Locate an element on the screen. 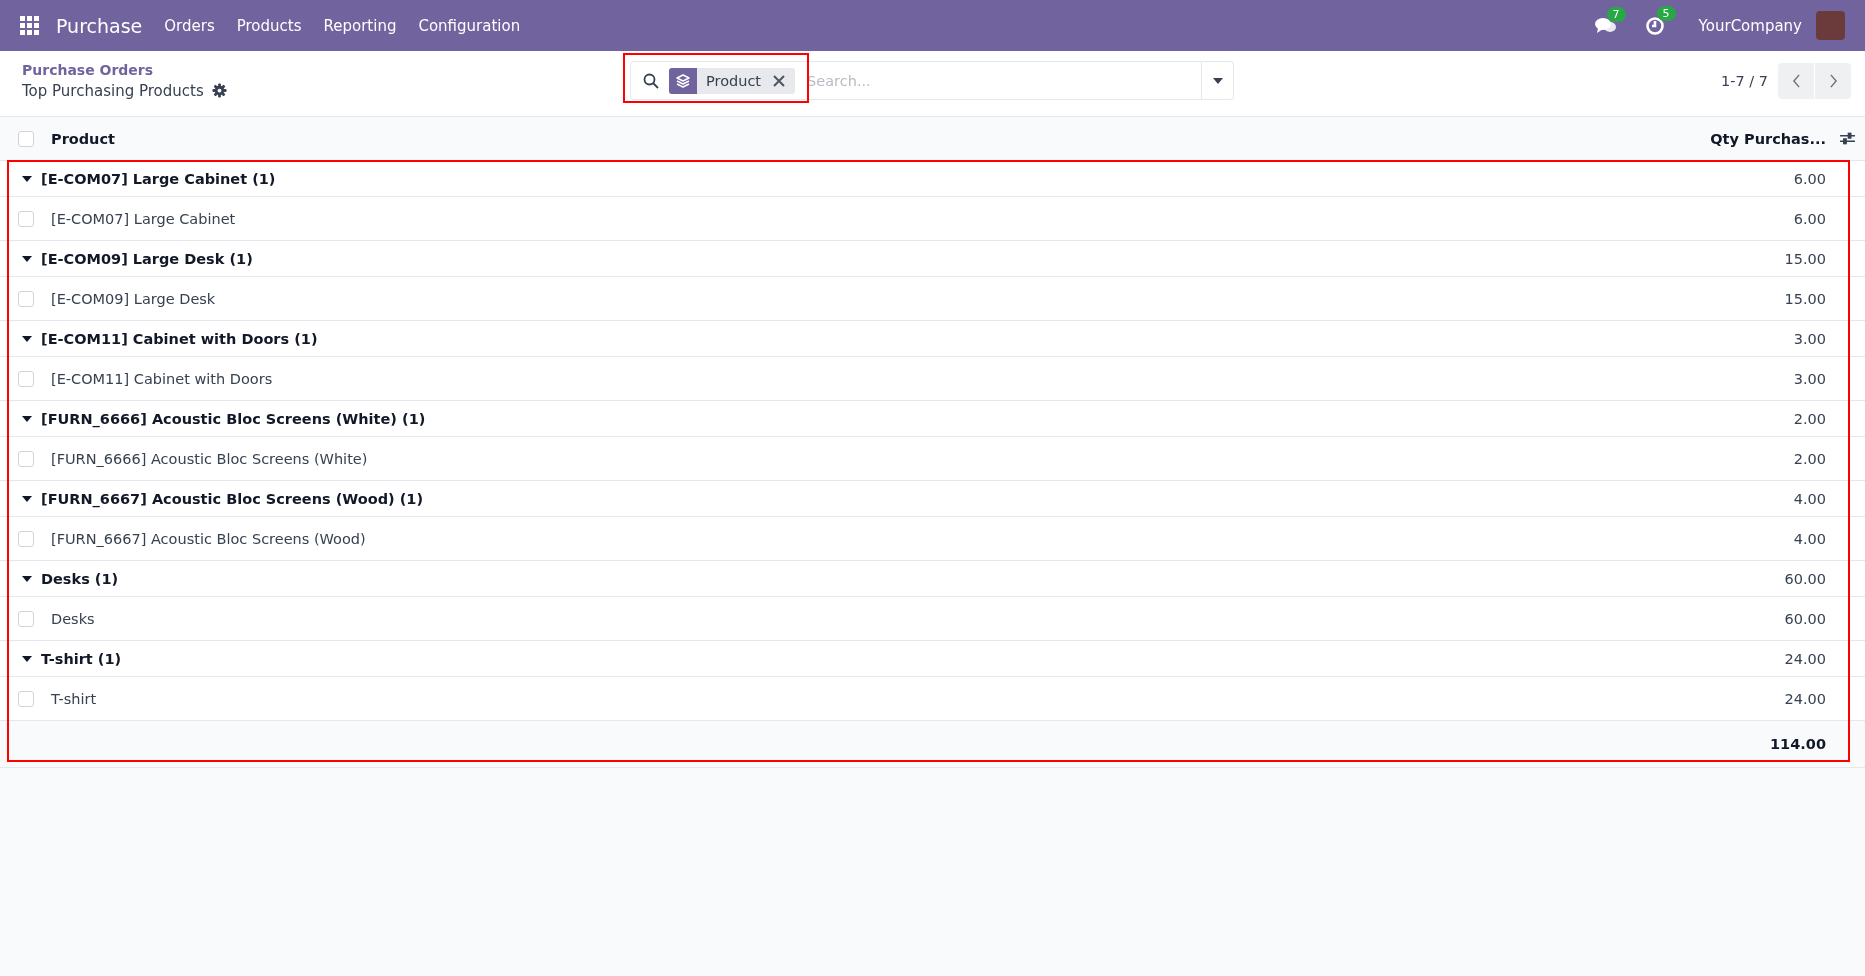 The image size is (1865, 976). next-page-button is located at coordinates (1833, 80).